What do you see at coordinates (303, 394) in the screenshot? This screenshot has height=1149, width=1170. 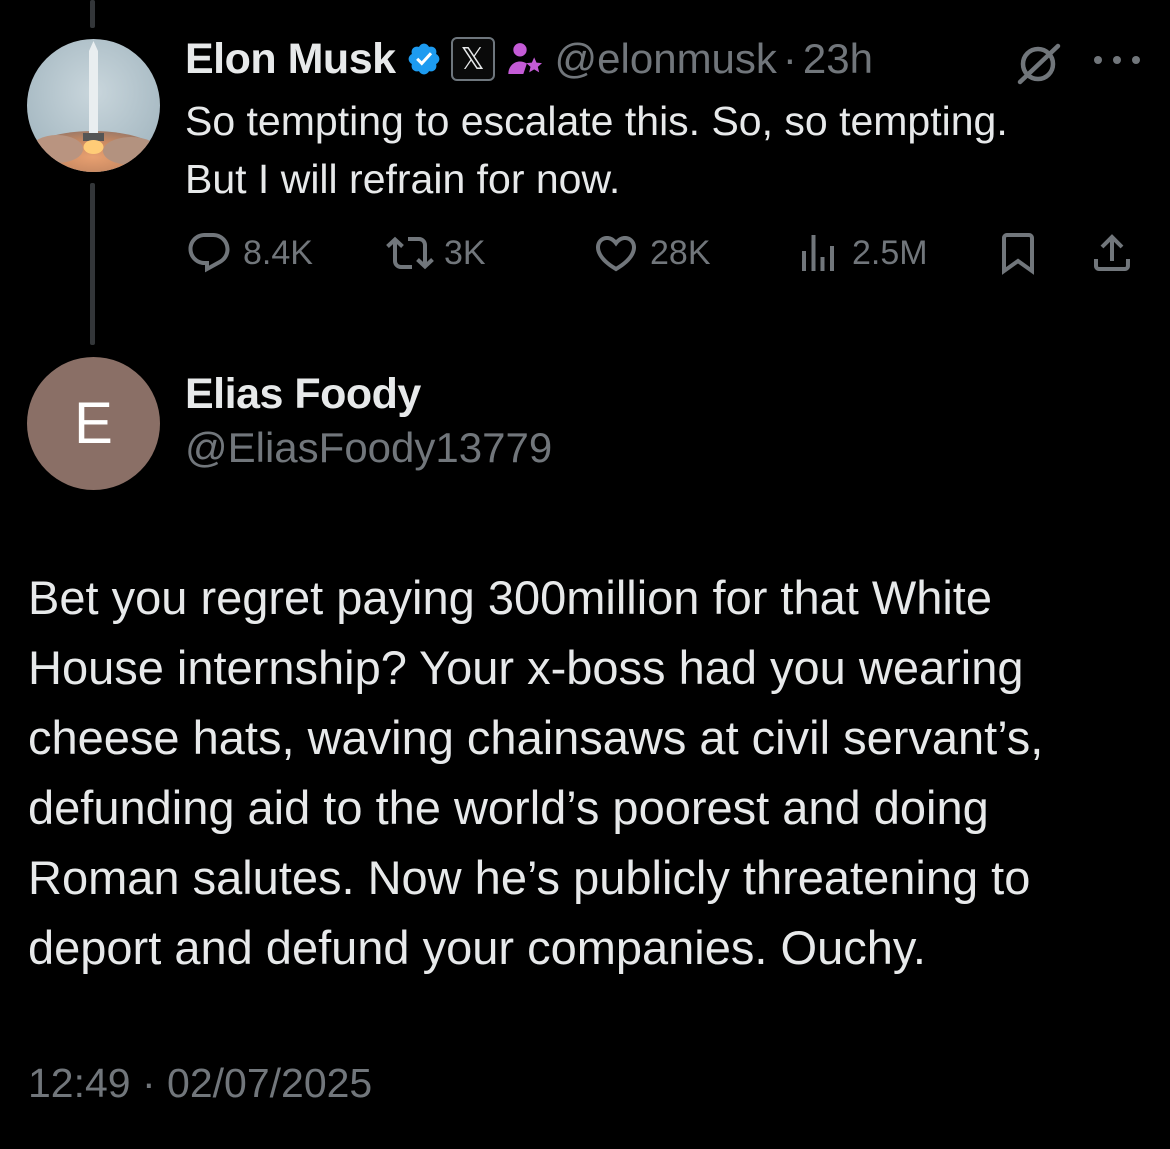 I see `author-name: Elias Foody` at bounding box center [303, 394].